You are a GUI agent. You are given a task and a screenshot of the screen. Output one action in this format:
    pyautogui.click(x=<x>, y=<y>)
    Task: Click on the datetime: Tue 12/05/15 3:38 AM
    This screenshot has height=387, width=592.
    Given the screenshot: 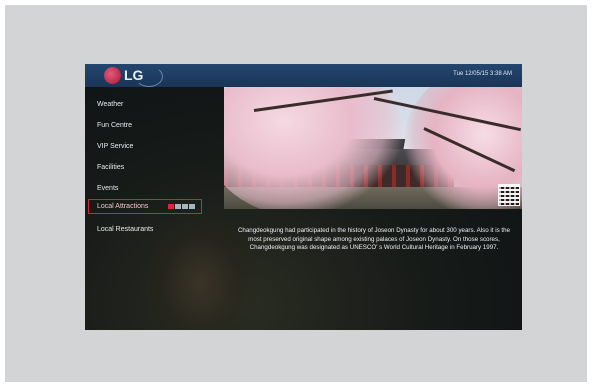 What is the action you would take?
    pyautogui.click(x=482, y=74)
    